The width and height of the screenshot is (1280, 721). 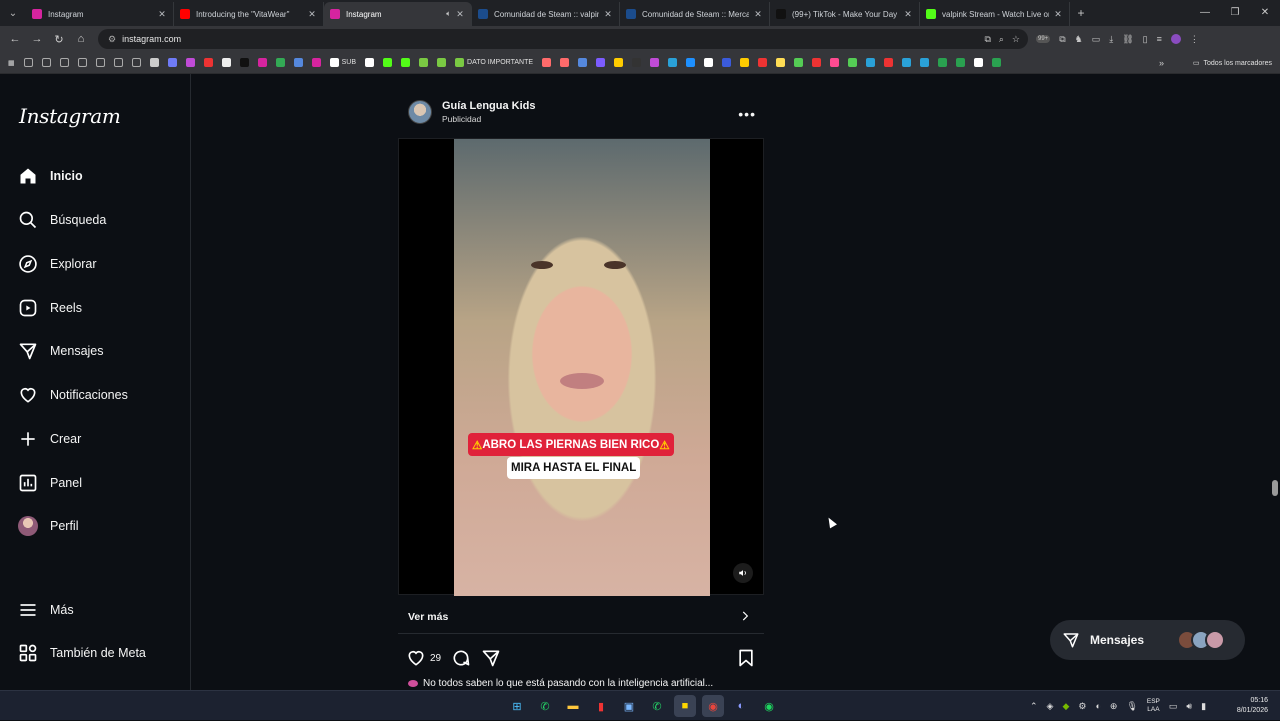 I want to click on comment-icon, so click(x=461, y=658).